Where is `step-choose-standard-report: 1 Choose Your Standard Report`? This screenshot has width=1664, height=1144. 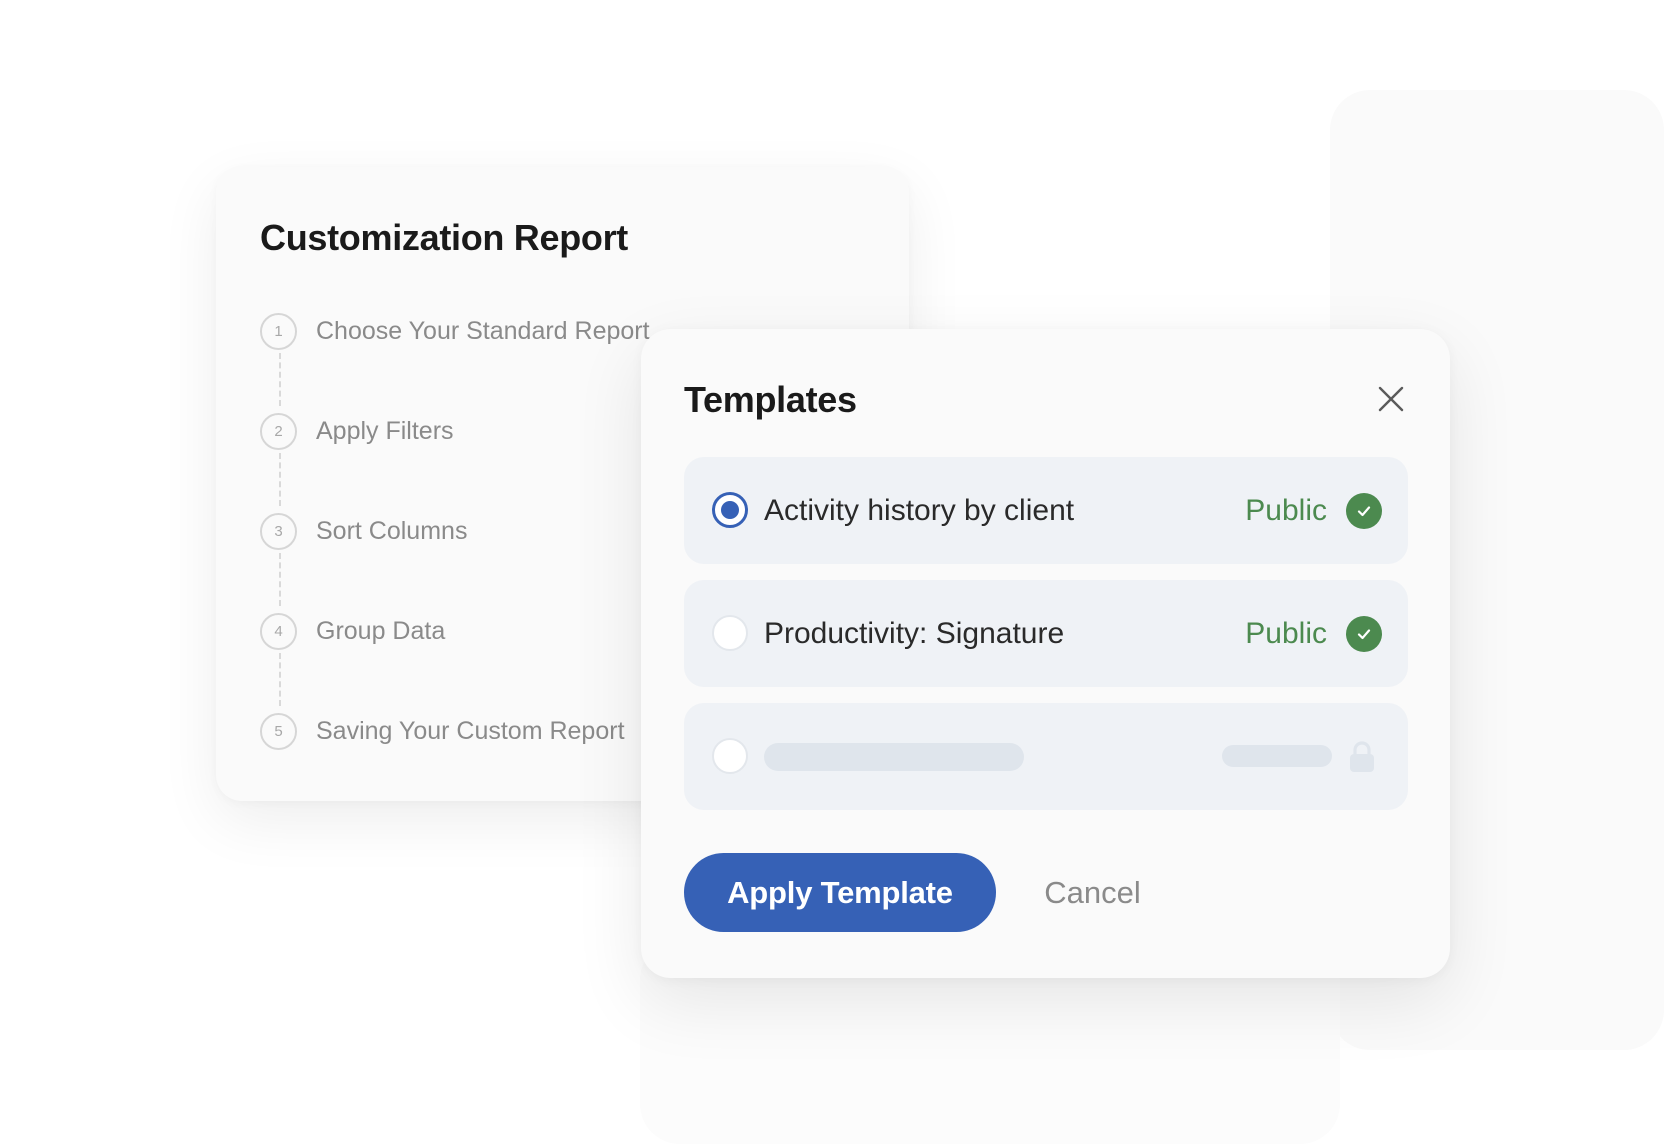
step-choose-standard-report: 1 Choose Your Standard Report is located at coordinates (455, 331).